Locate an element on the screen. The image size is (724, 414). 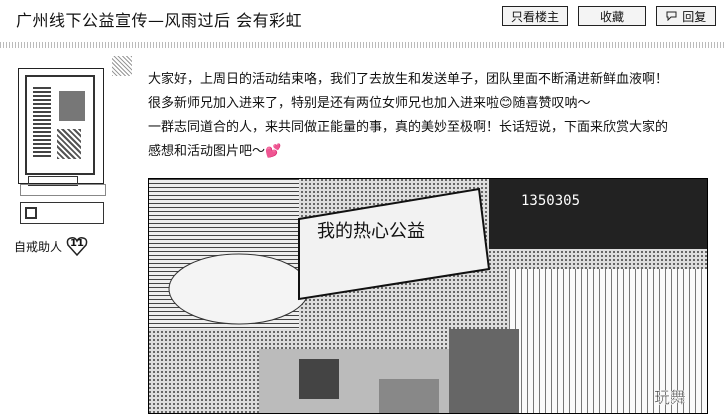
reply-icon is located at coordinates (673, 17).